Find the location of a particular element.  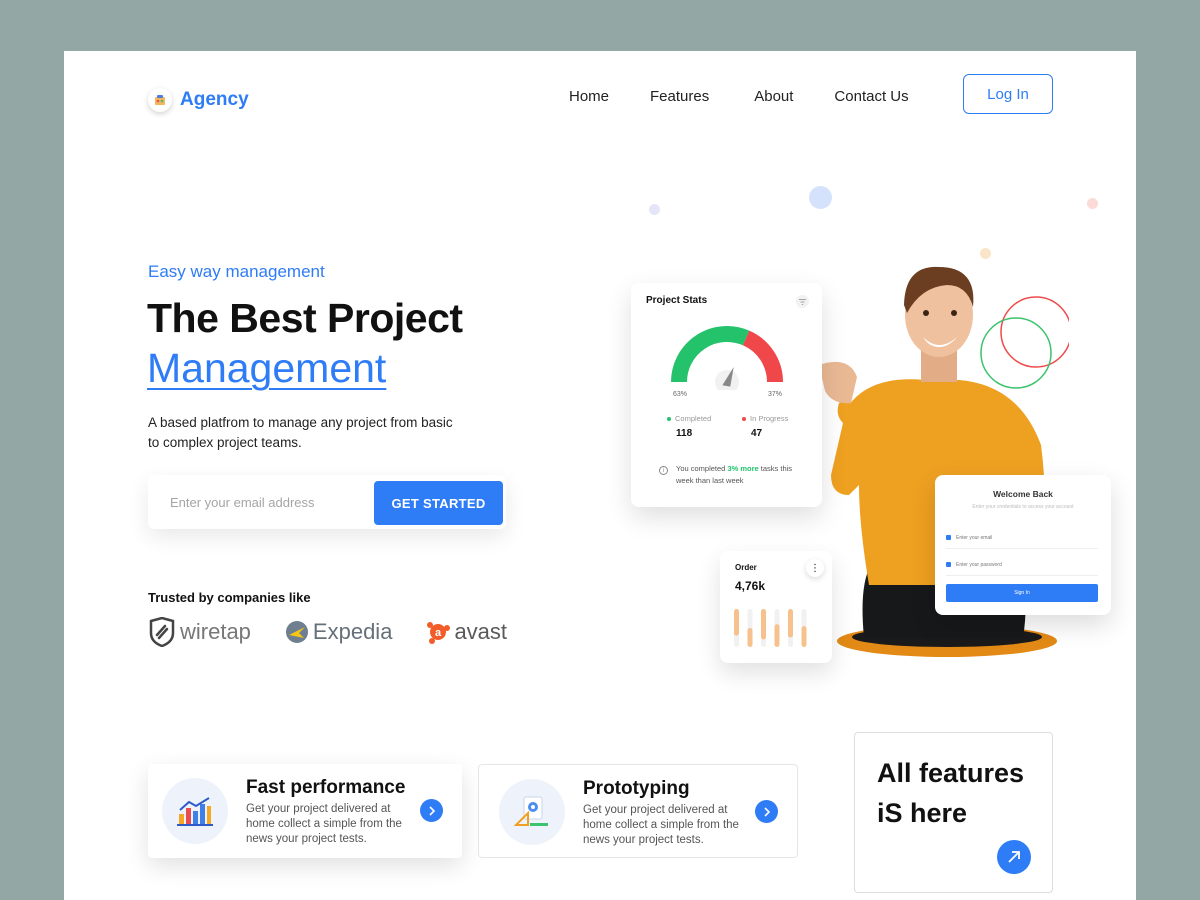

gauge-chart is located at coordinates (727, 358).